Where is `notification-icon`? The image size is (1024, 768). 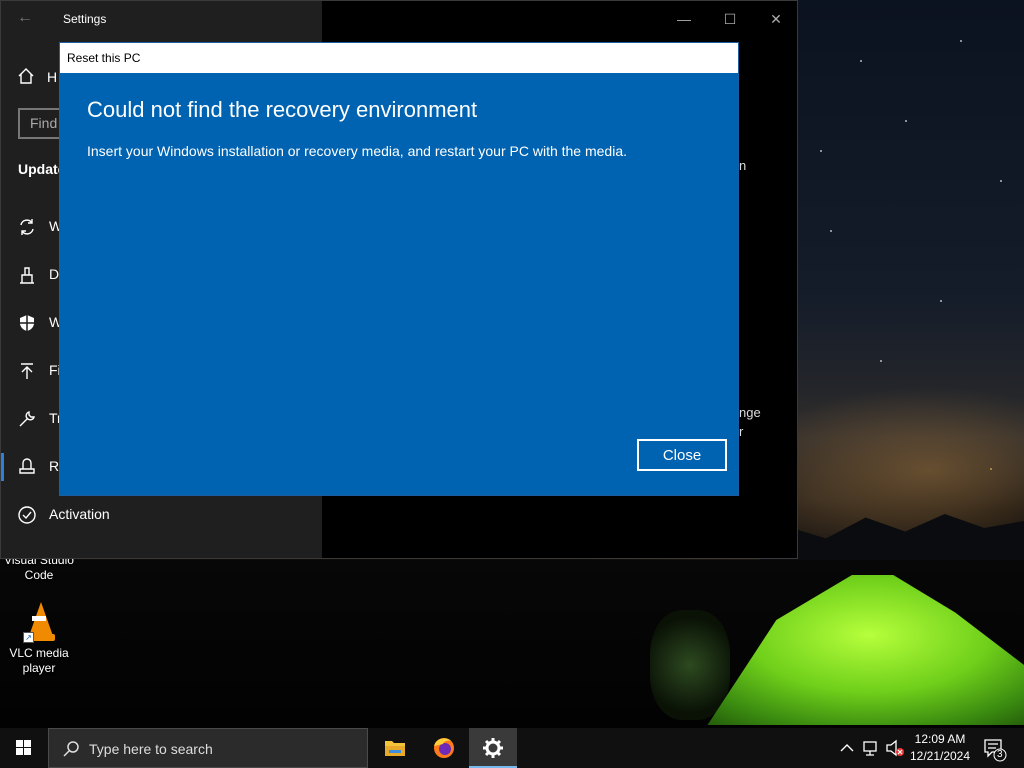
notification-icon is located at coordinates (995, 750).